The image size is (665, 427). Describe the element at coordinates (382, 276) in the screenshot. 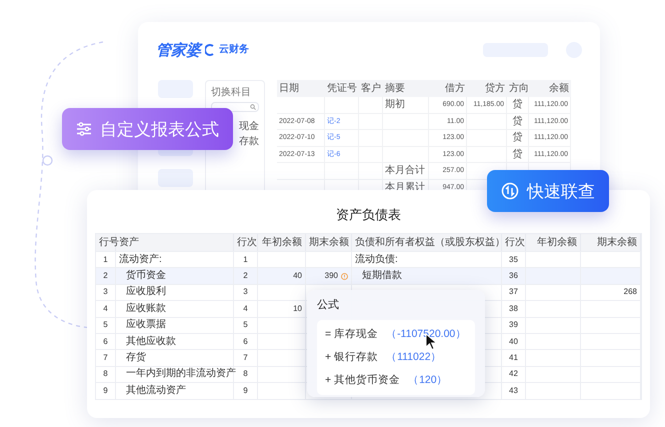

I see `table-cell-text: 短期借款` at that location.